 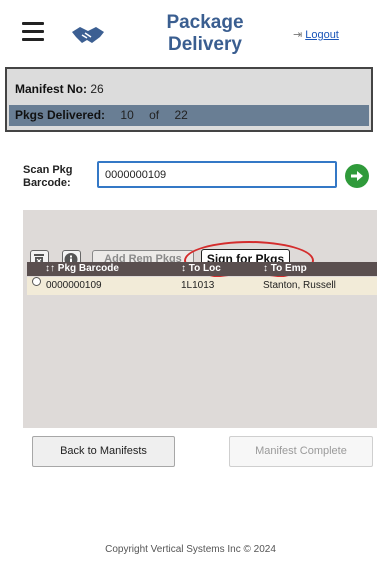 I want to click on pkgs-delivered-label: Pkgs Delivered:, so click(x=60, y=115).